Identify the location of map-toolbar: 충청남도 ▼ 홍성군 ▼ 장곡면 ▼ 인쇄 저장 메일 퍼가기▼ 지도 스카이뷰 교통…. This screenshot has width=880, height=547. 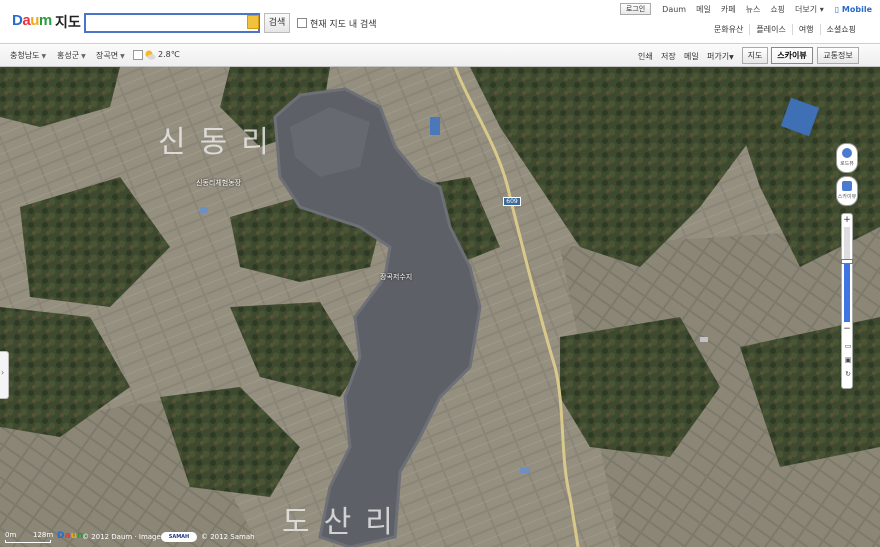
(440, 55).